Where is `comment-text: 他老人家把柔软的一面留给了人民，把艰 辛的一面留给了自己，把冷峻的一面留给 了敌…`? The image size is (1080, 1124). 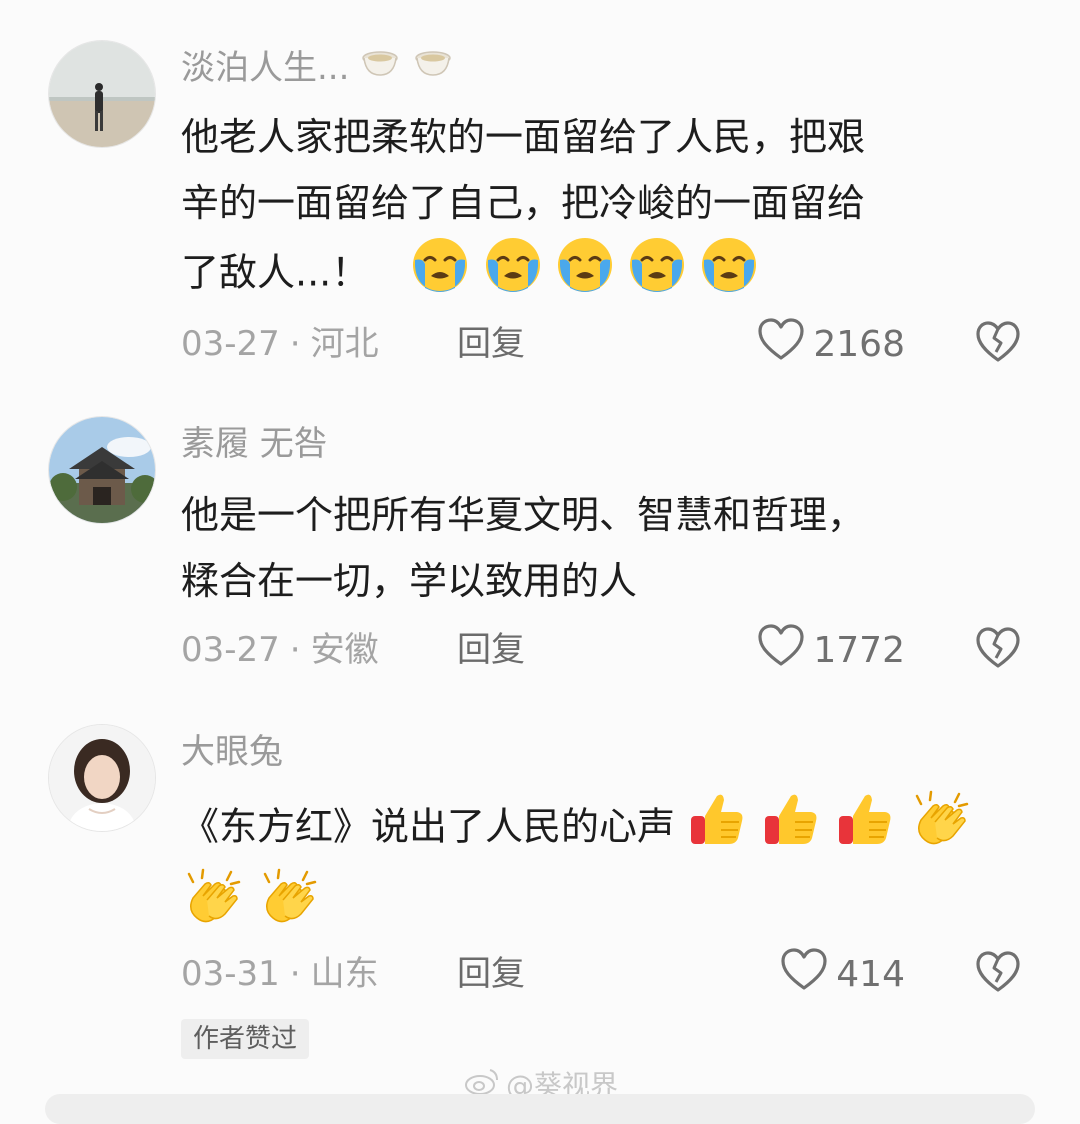
comment-text: 他老人家把柔软的一面留给了人民，把艰 辛的一面留给了自己，把冷峻的一面留给 了敌… is located at coordinates (601, 209).